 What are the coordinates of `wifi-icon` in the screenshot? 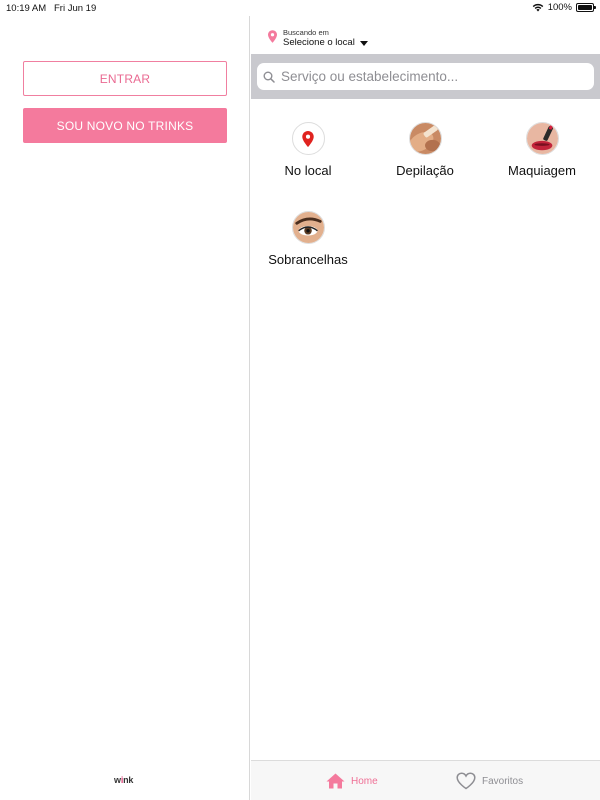 It's located at (537, 7).